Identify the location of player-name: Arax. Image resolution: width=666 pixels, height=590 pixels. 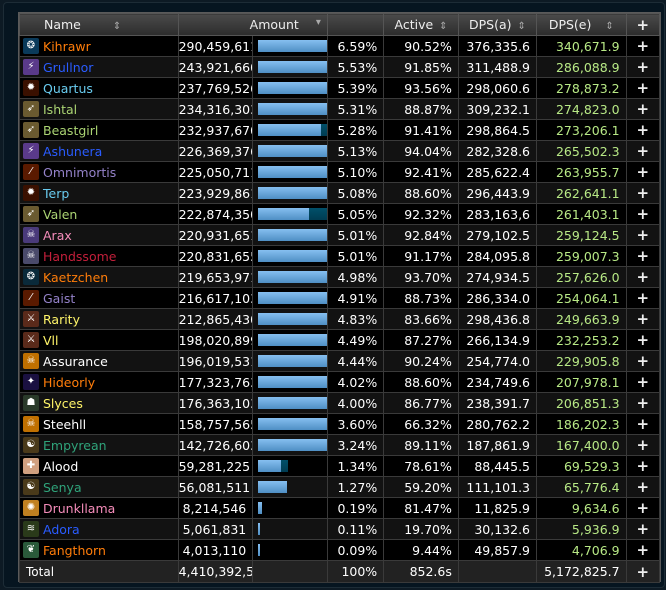
(57, 235).